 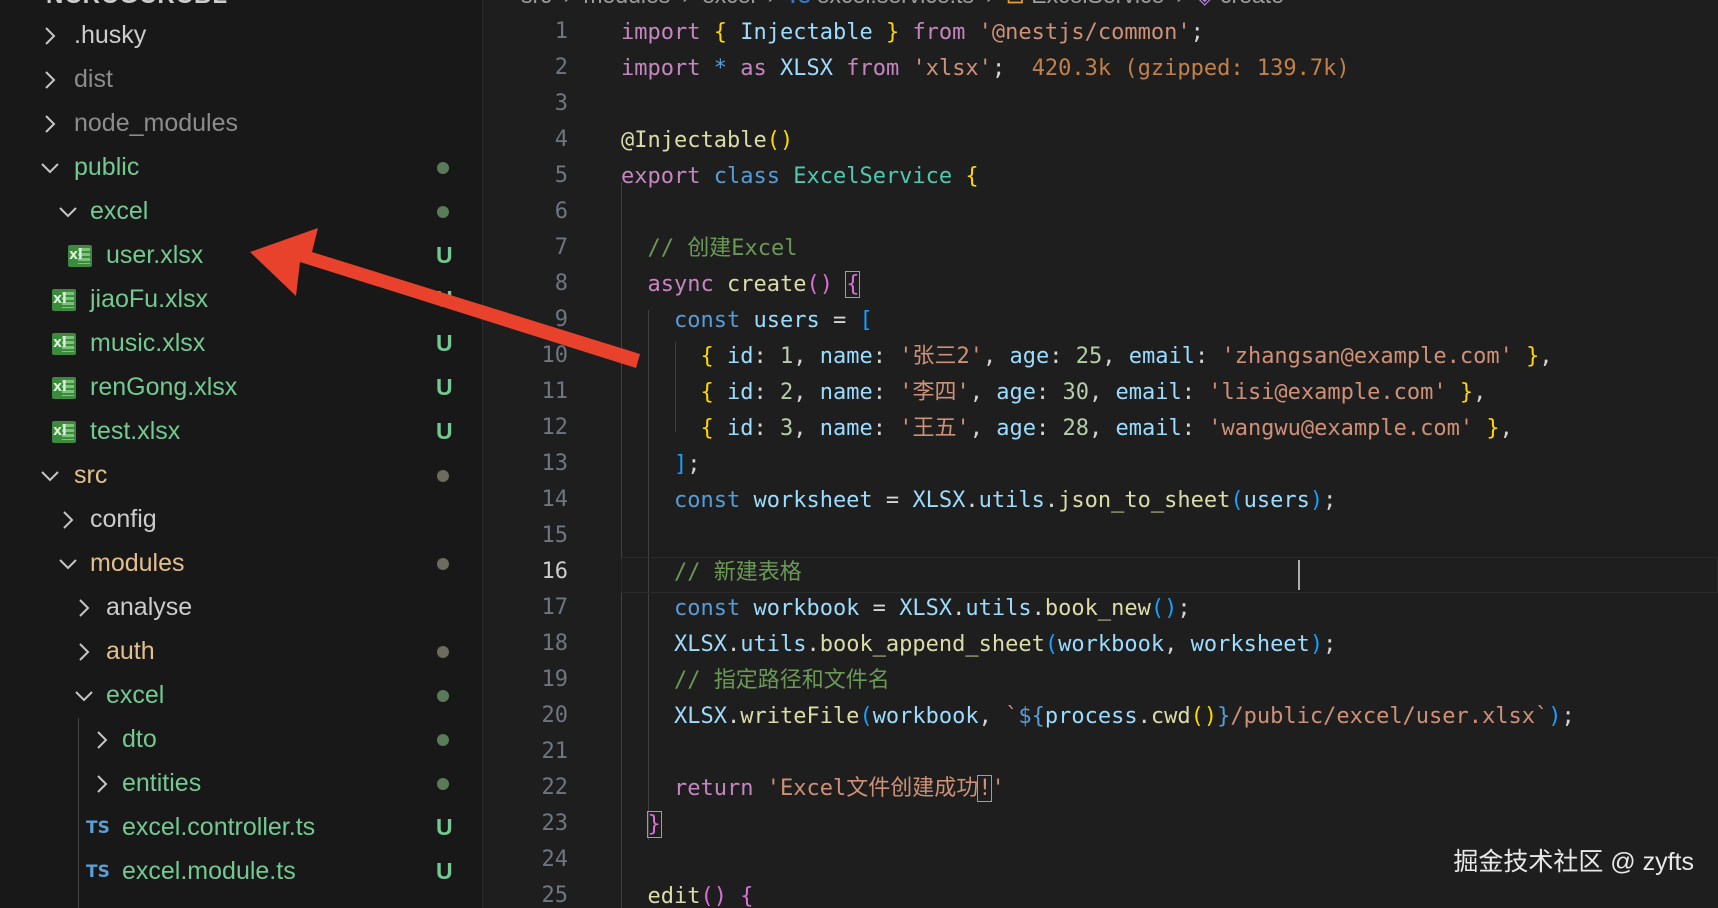 I want to click on tree-item-modules: modules, so click(x=241, y=564).